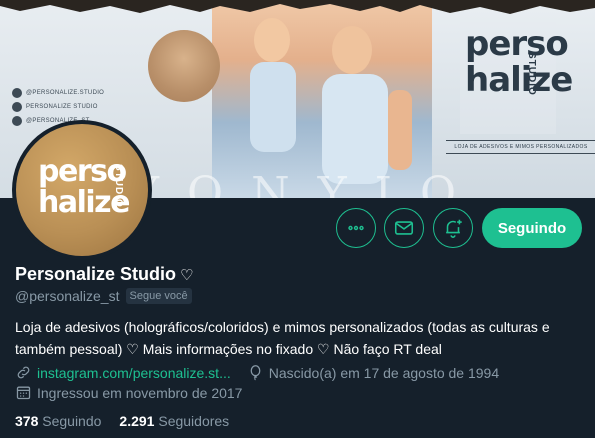 The height and width of the screenshot is (438, 595). I want to click on notifications-button, so click(453, 228).